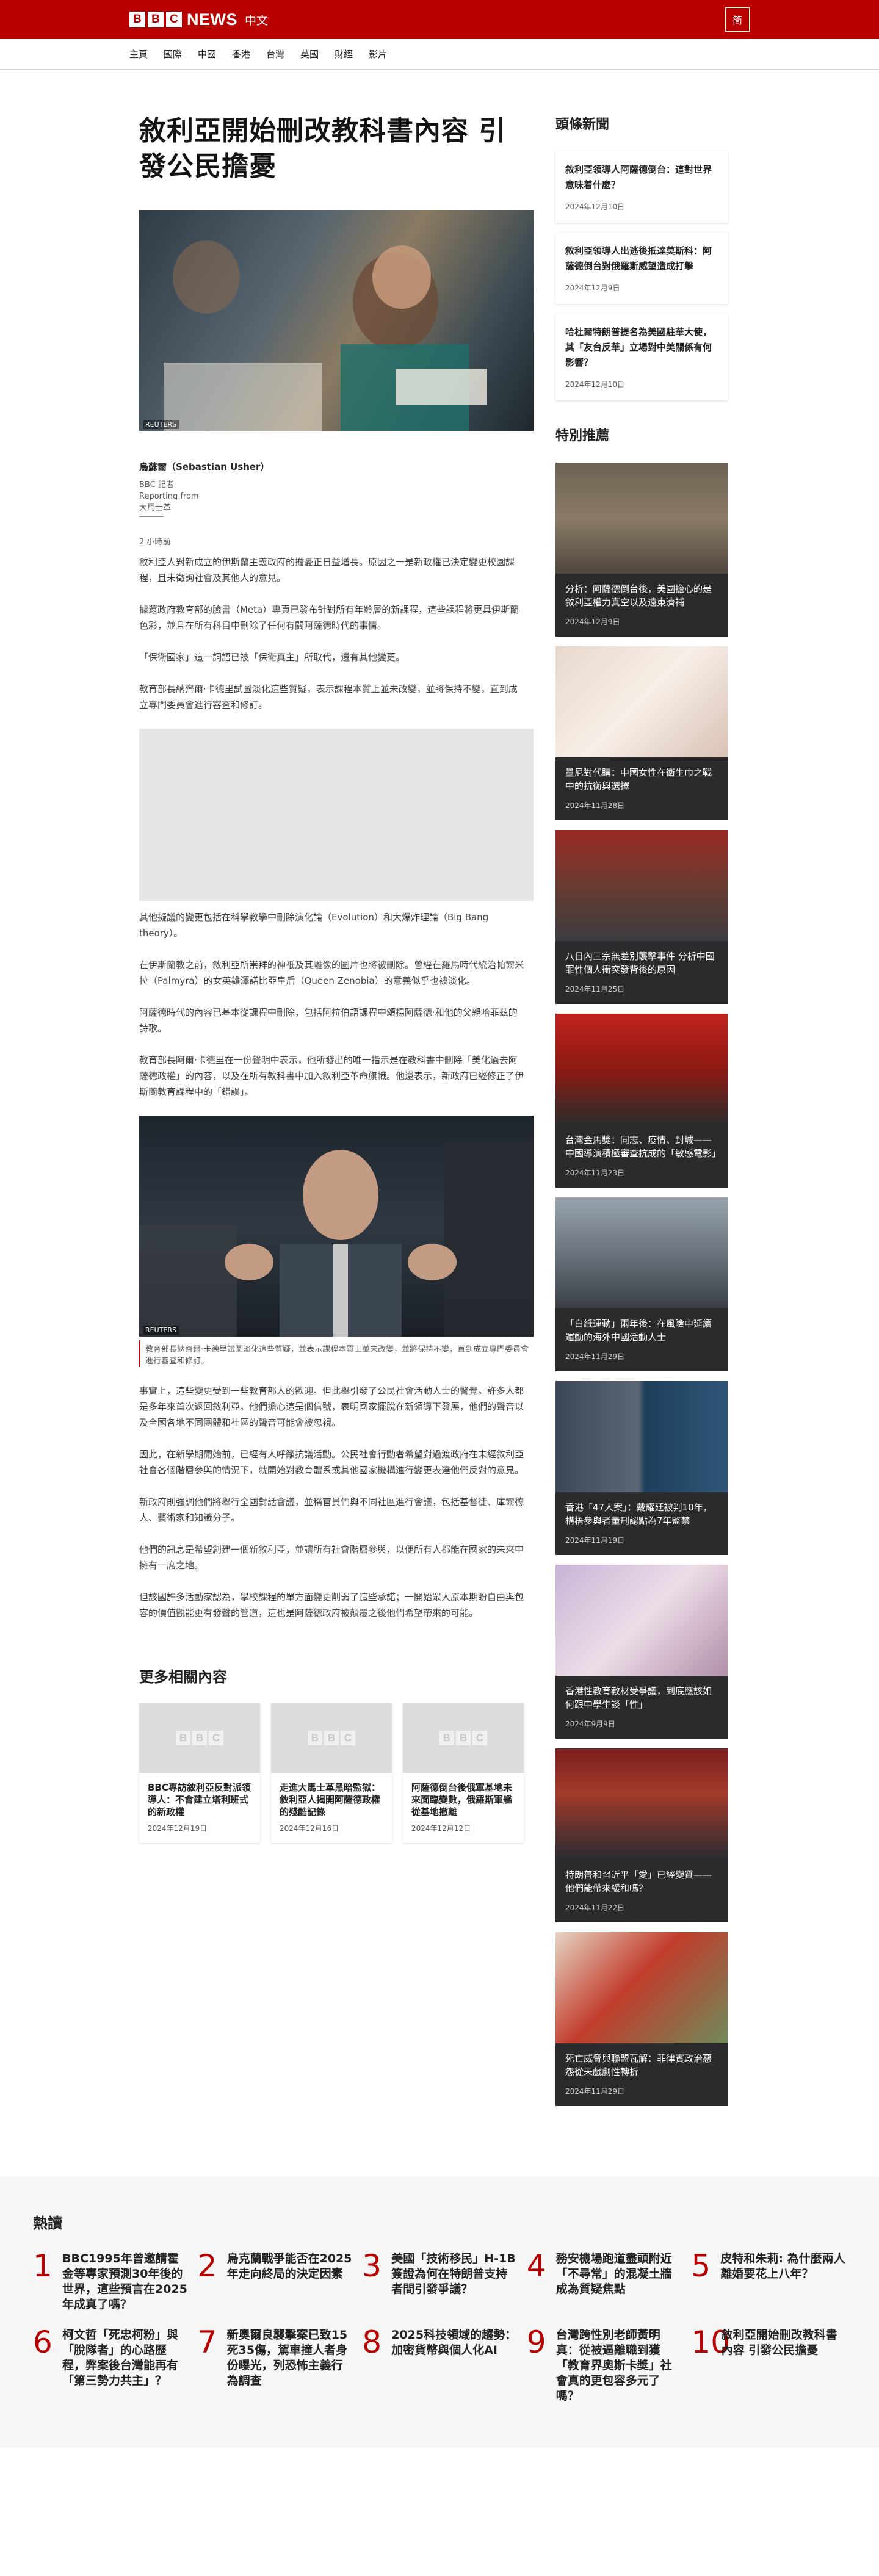 The width and height of the screenshot is (879, 2576). I want to click on most-read-rank: 4, so click(536, 2266).